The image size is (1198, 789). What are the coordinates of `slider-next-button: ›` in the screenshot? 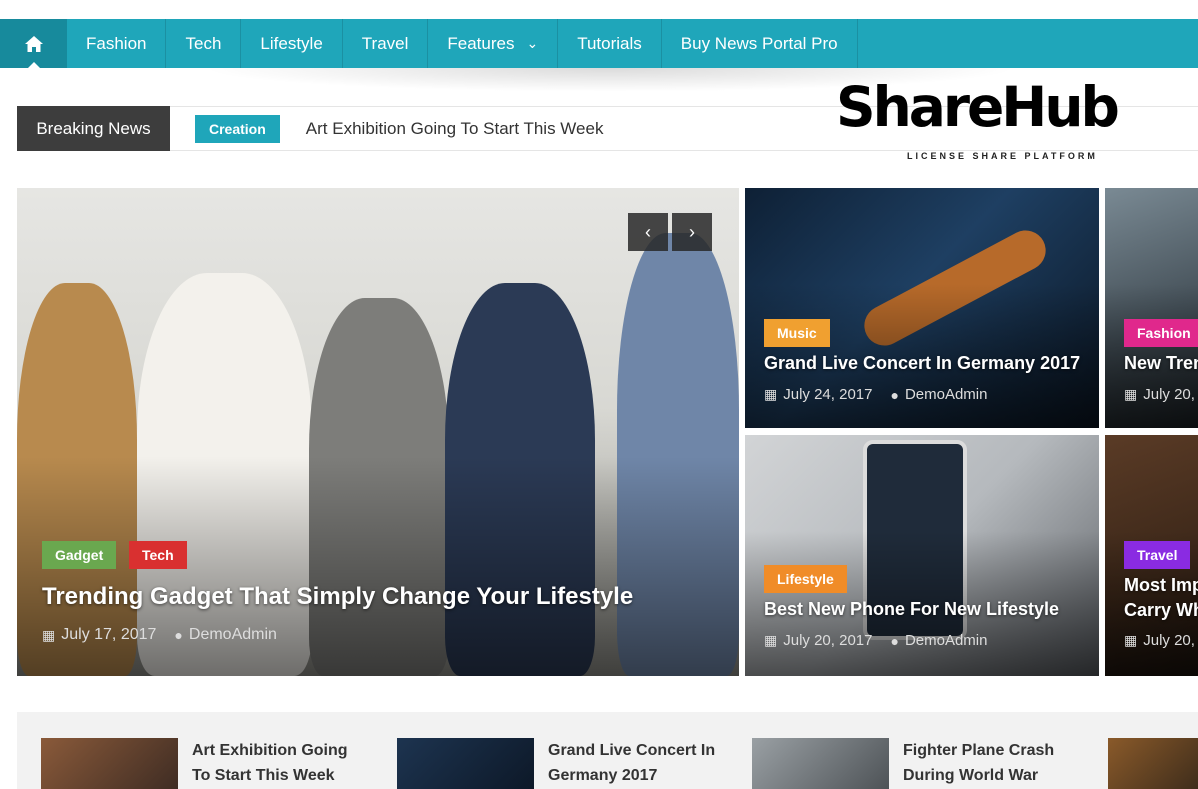 It's located at (692, 232).